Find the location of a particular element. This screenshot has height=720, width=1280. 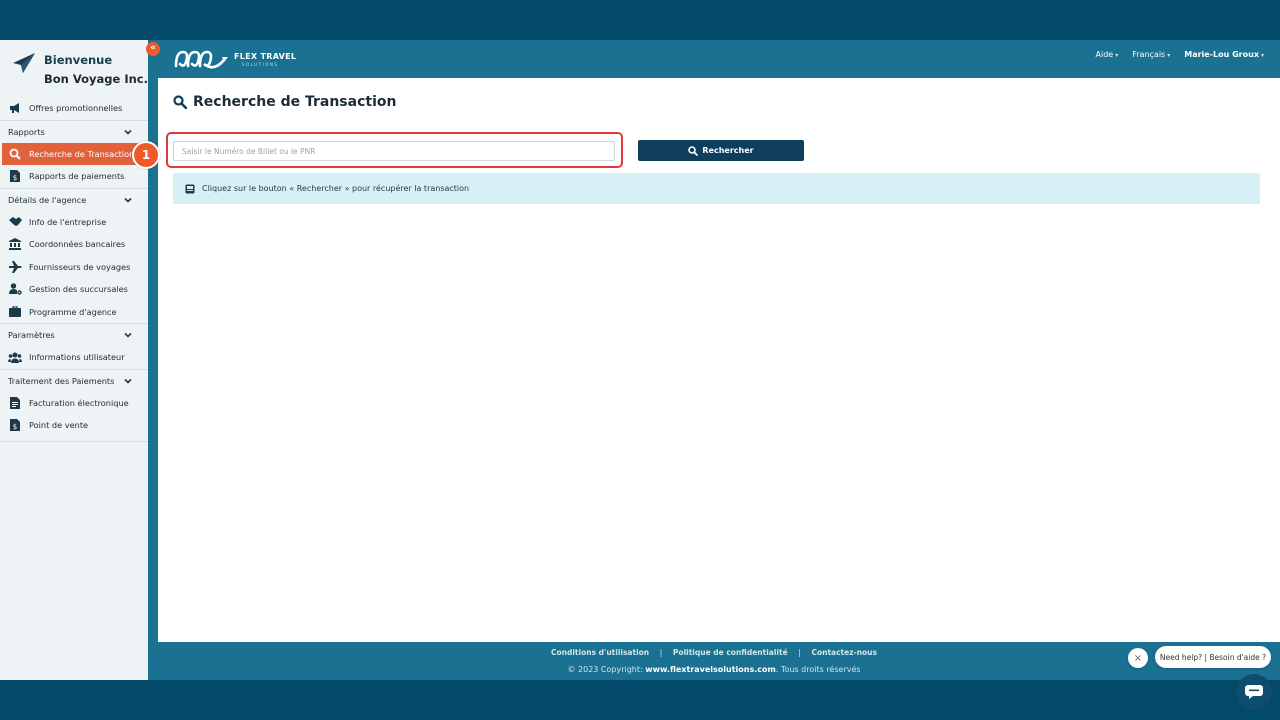

section-label: Détails de l'agence is located at coordinates (47, 199).